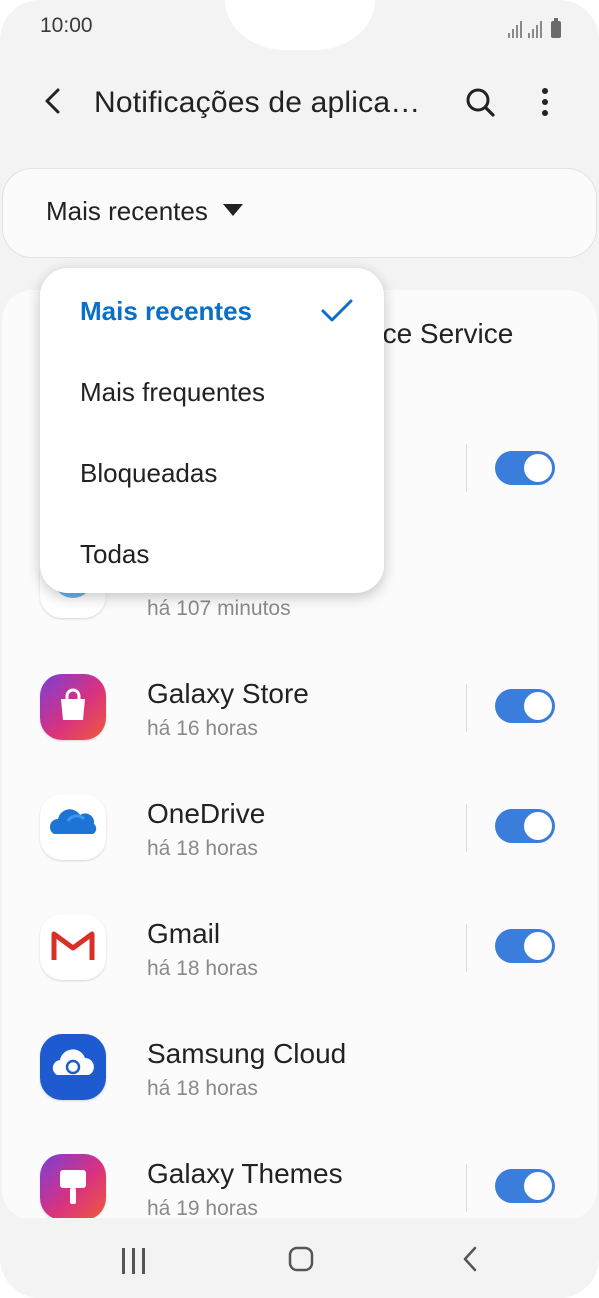  What do you see at coordinates (73, 947) in the screenshot?
I see `gmail-icon` at bounding box center [73, 947].